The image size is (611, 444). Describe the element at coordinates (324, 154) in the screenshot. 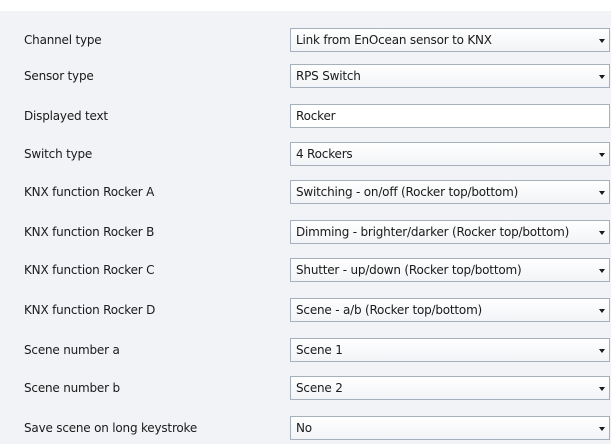

I see `switch-type-value: 4 Rockers` at that location.